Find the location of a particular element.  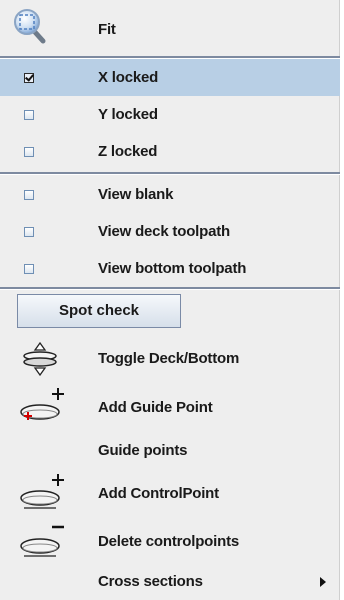

menu-item-guide-points: Guide points is located at coordinates (170, 451).